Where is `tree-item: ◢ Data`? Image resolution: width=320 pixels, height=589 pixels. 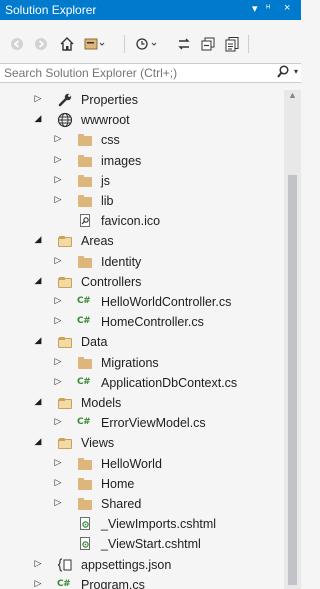
tree-item: ◢ Data is located at coordinates (142, 342).